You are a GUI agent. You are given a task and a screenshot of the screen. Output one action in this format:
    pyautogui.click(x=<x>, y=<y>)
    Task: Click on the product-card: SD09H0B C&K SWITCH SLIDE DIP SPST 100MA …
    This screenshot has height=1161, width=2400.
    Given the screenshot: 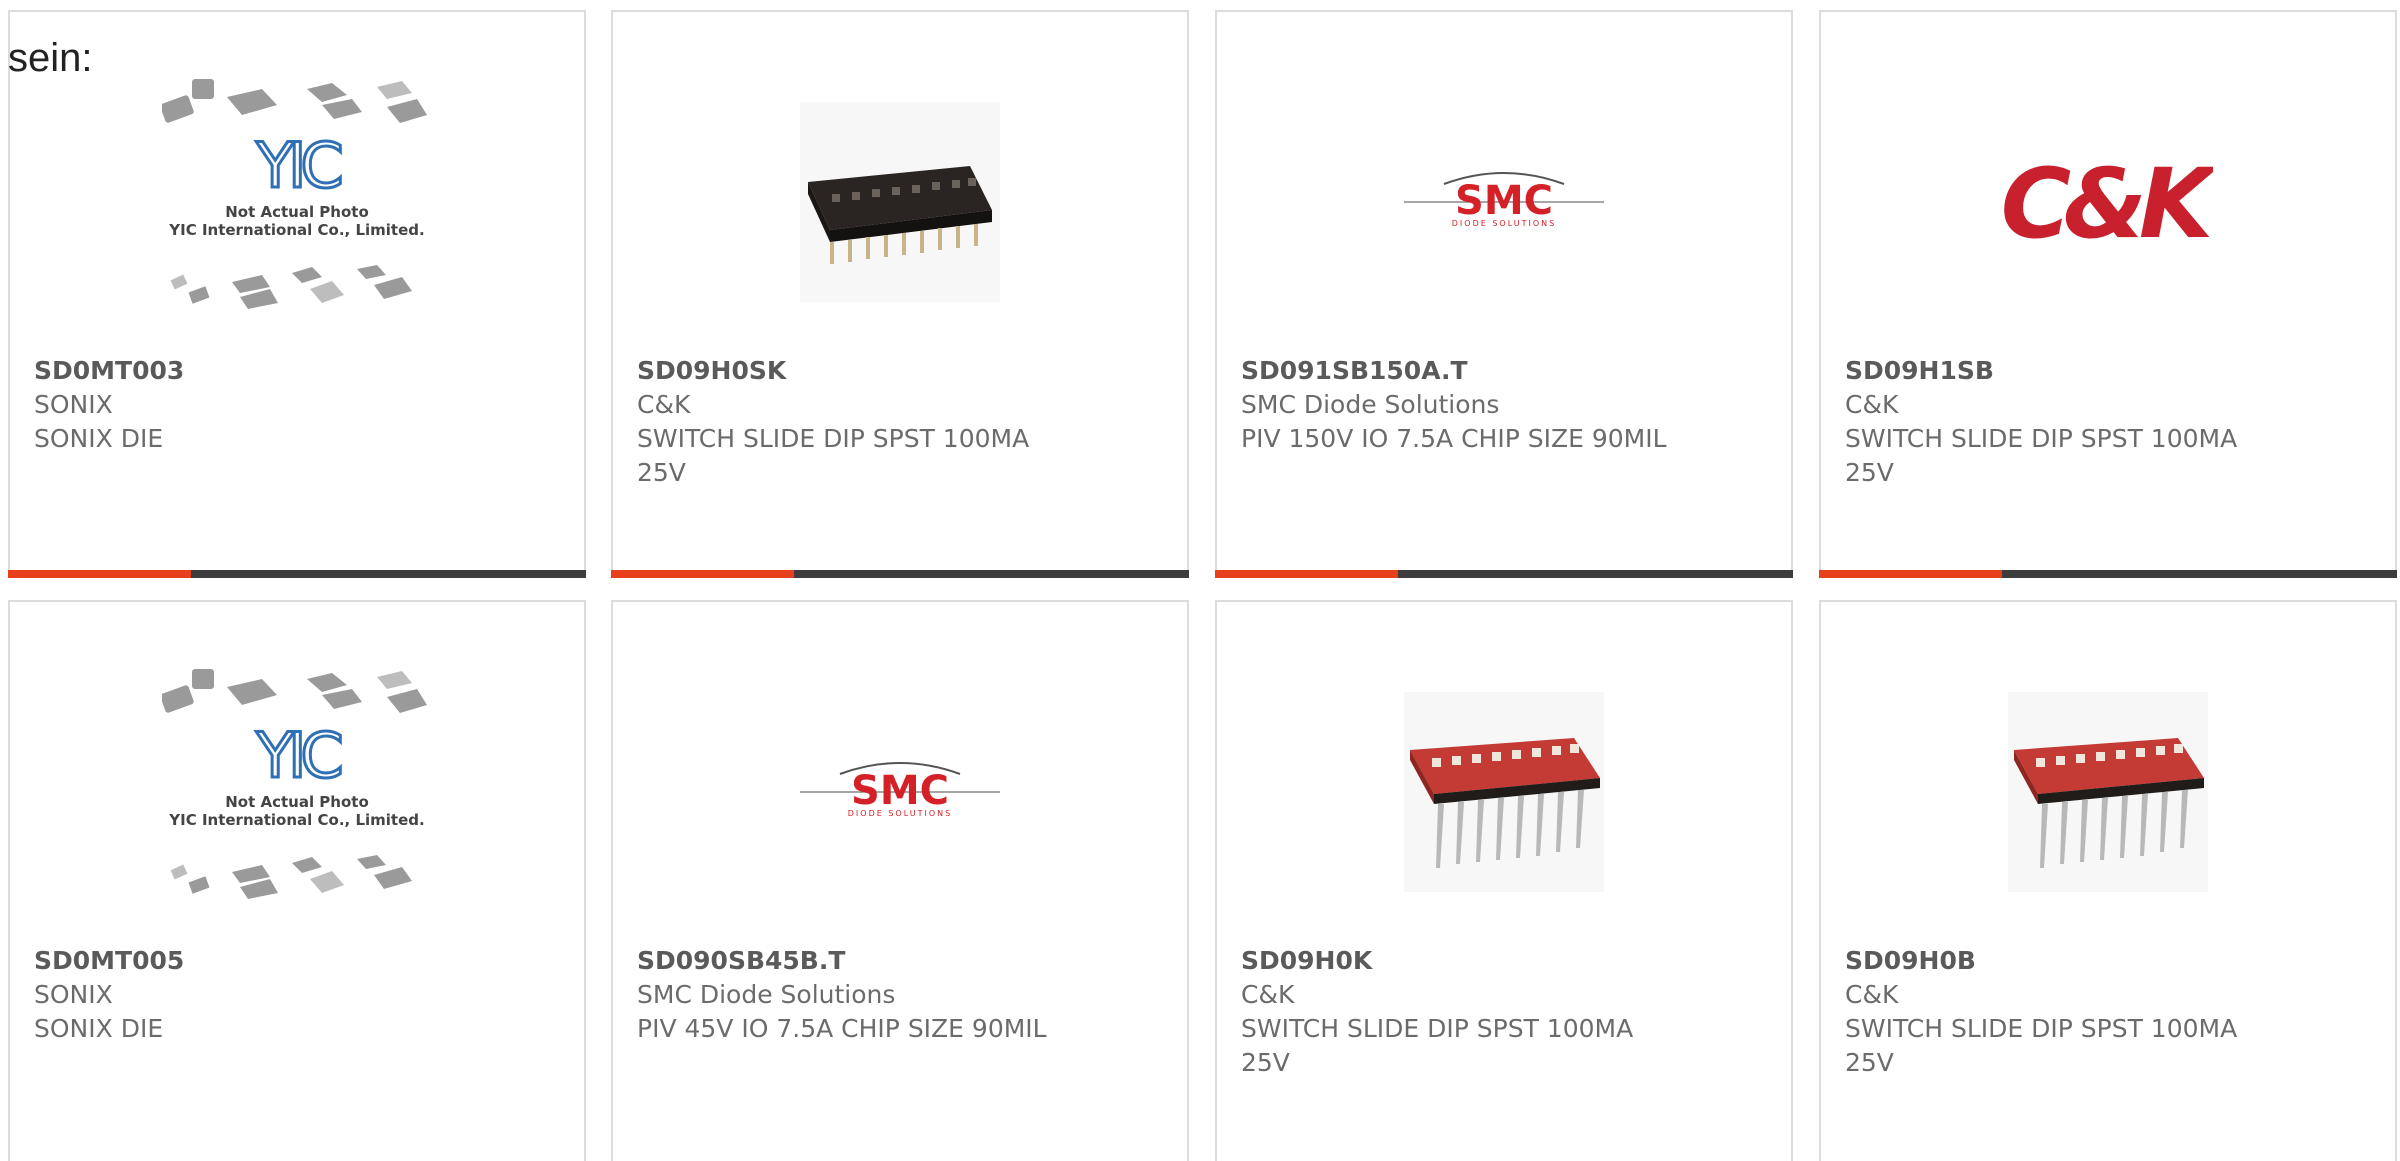 What is the action you would take?
    pyautogui.click(x=2108, y=880)
    